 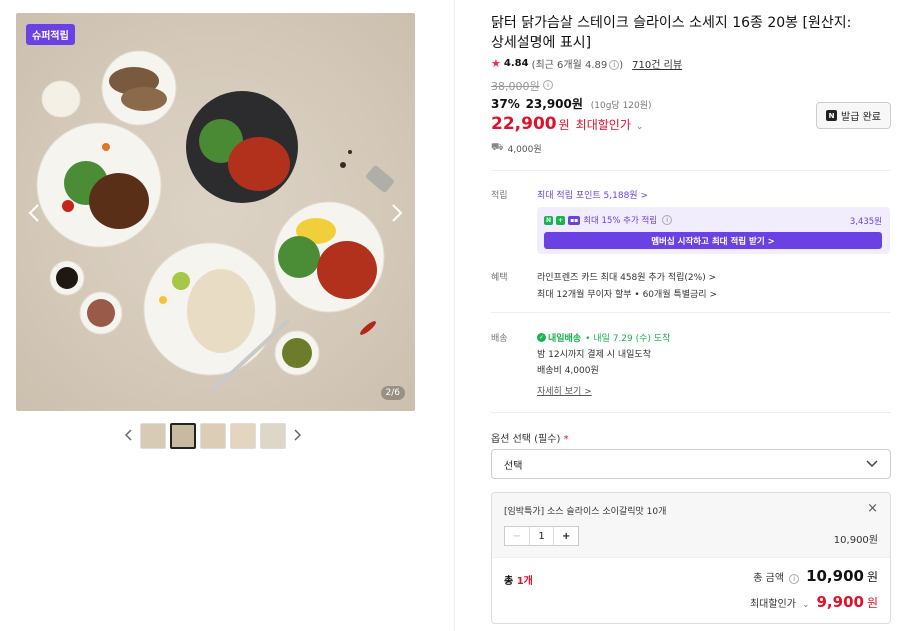 I want to click on delivery-line: ✓ 내일배송 • 내일 7.29 (수) 도착, so click(x=603, y=337).